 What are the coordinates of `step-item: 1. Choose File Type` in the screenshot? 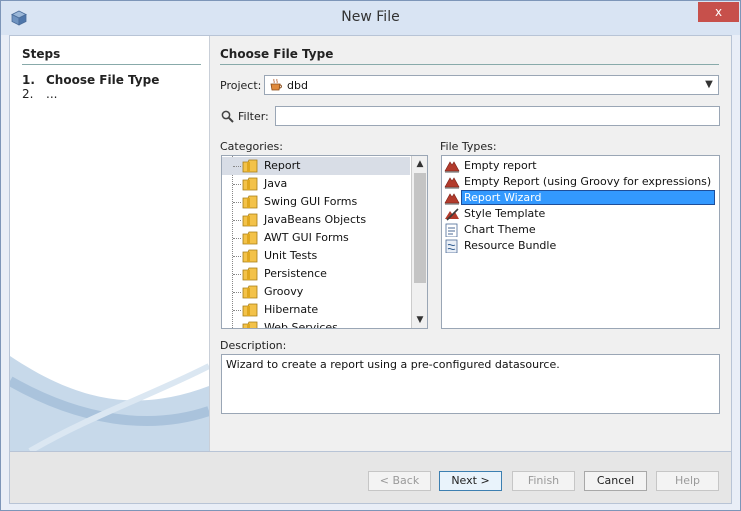 It's located at (90, 80).